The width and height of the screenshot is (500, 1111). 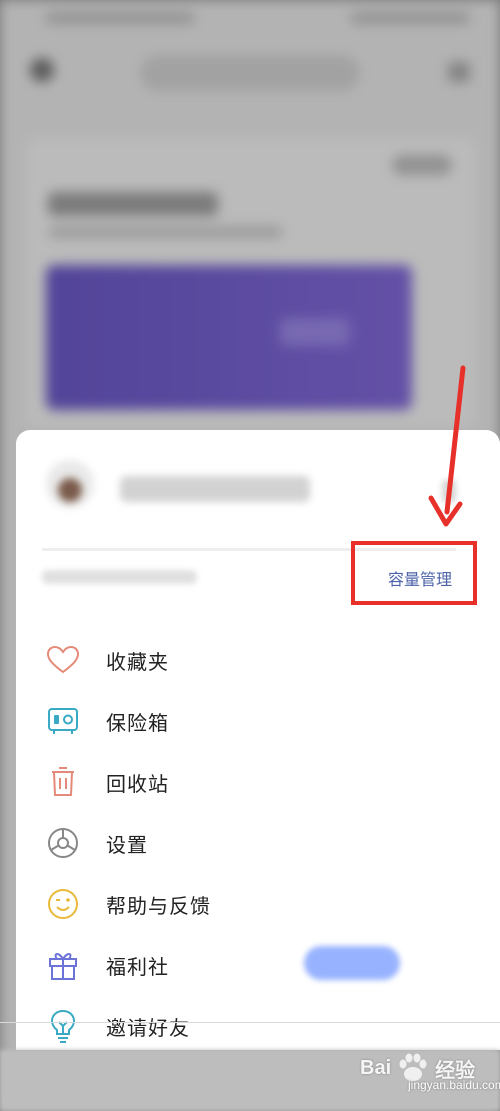 What do you see at coordinates (137, 661) in the screenshot?
I see `menu-item-label: 收藏夹` at bounding box center [137, 661].